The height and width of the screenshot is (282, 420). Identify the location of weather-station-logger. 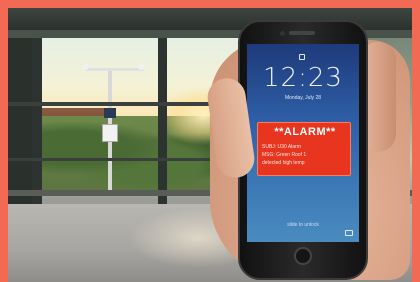
(110, 133).